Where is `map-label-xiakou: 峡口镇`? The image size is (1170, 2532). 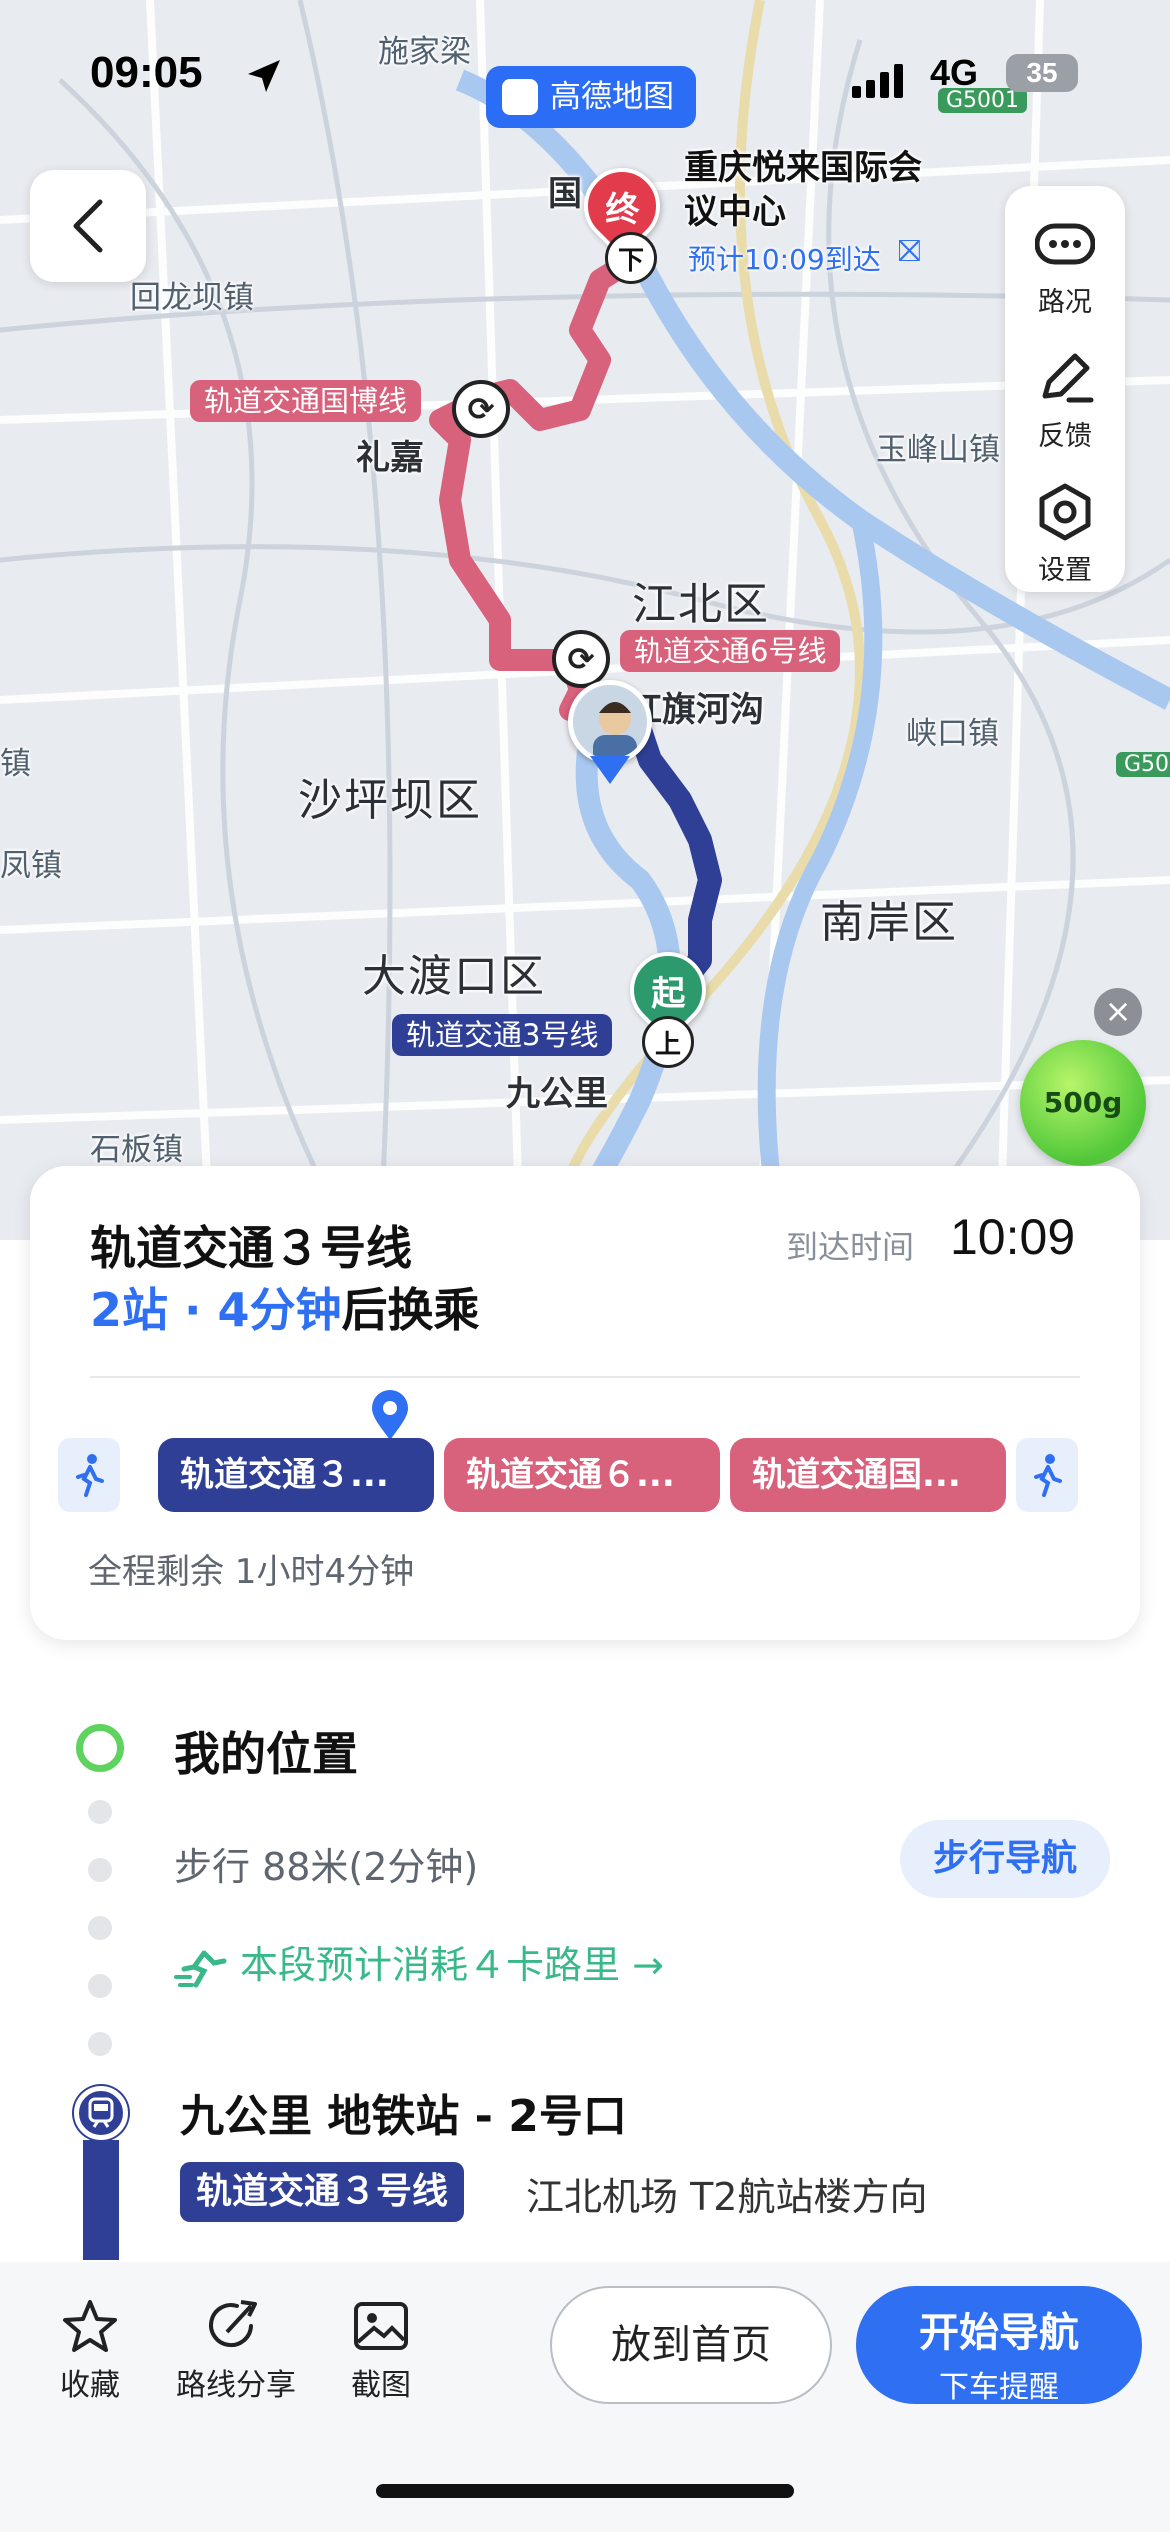
map-label-xiakou: 峡口镇 is located at coordinates (952, 734).